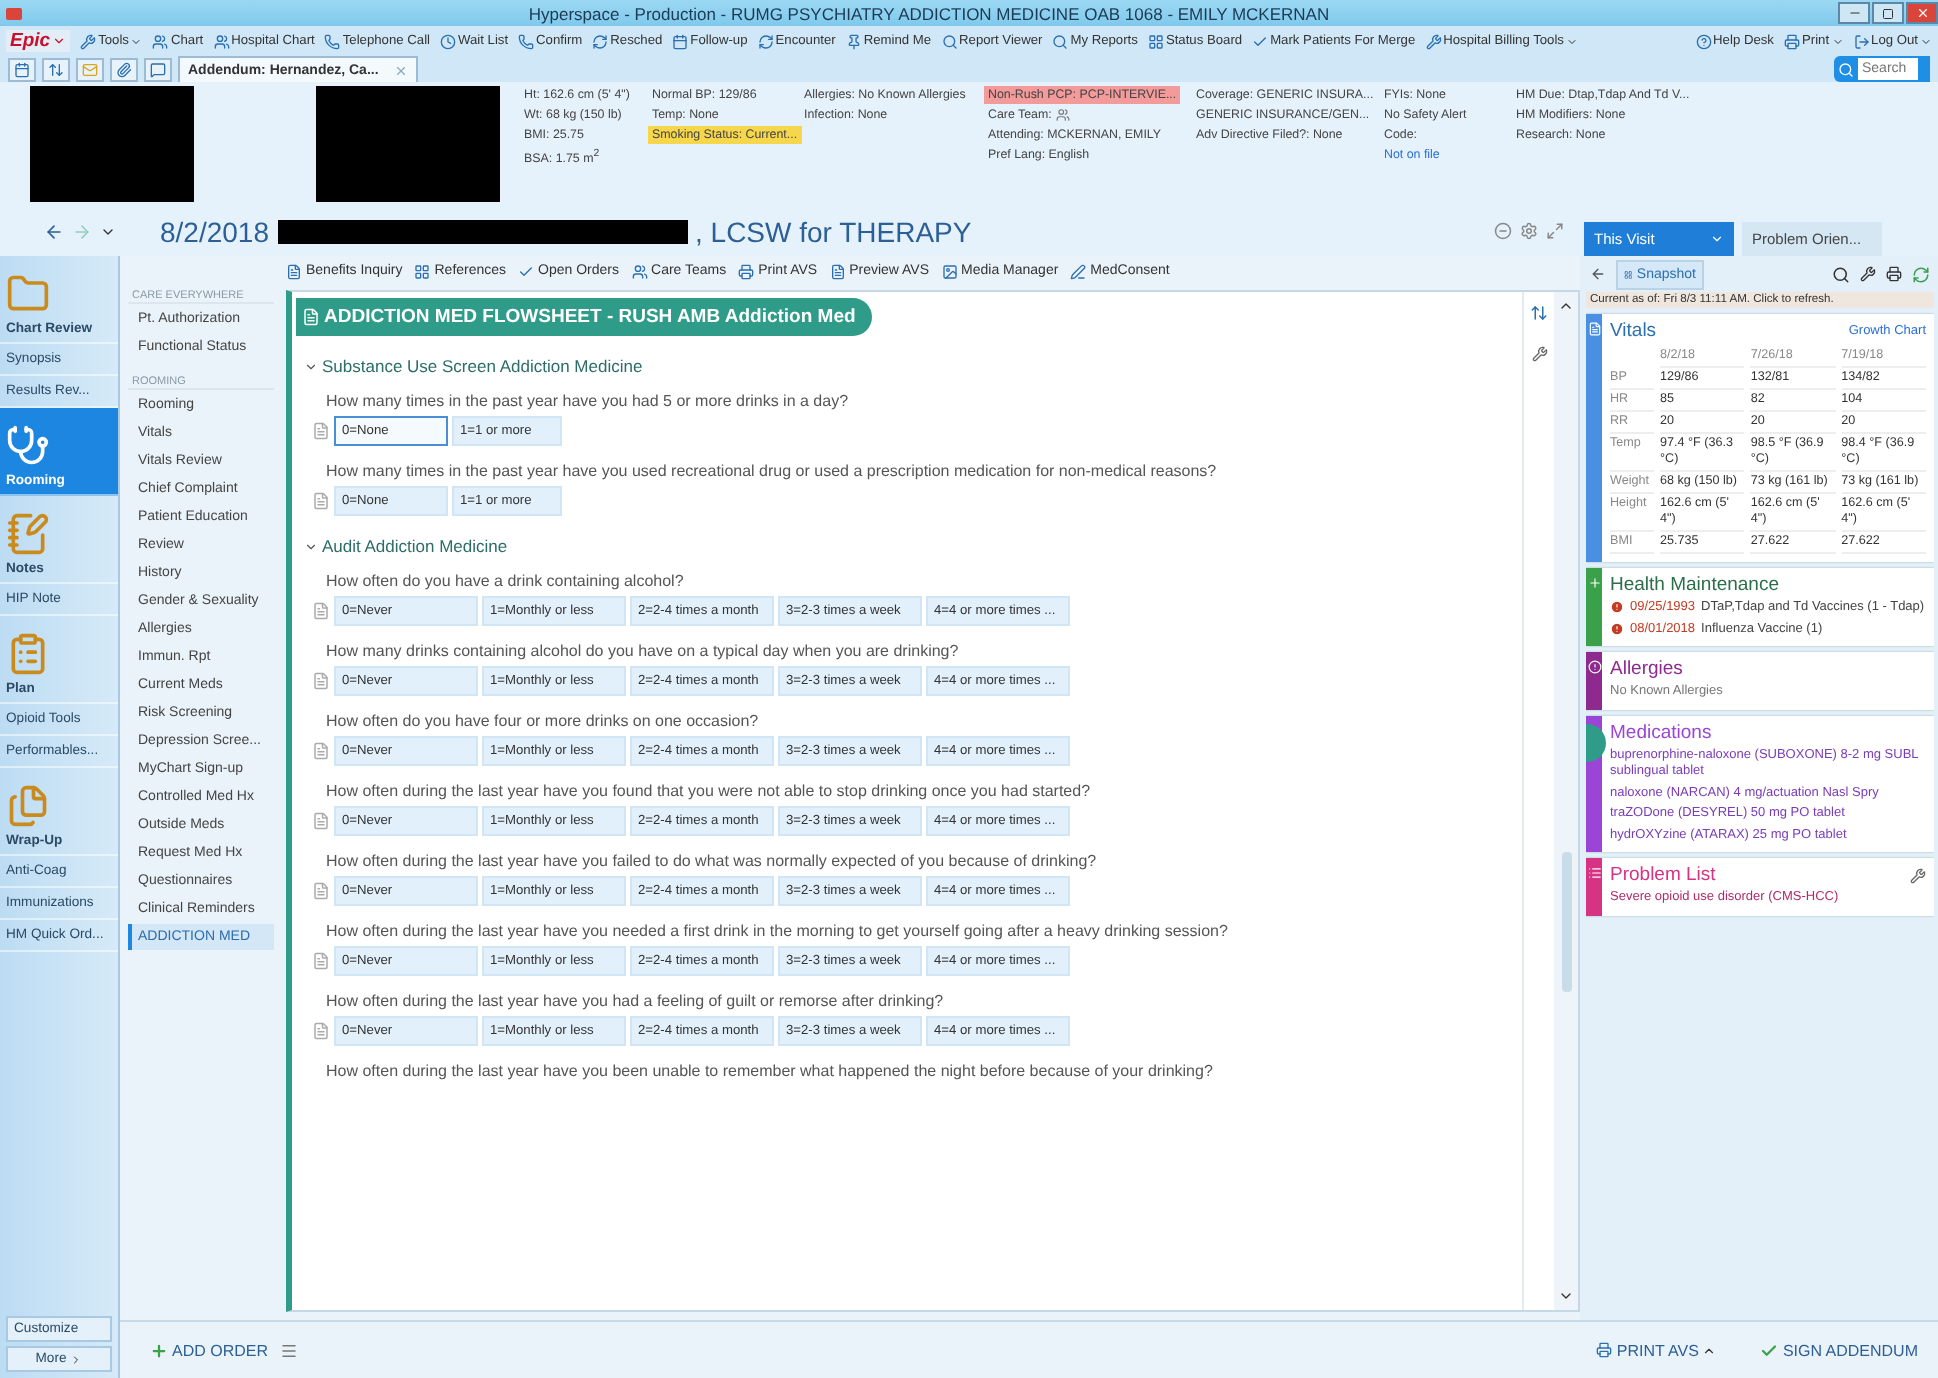 The image size is (1938, 1378). What do you see at coordinates (1566, 1296) in the screenshot?
I see `scroll-down-icon` at bounding box center [1566, 1296].